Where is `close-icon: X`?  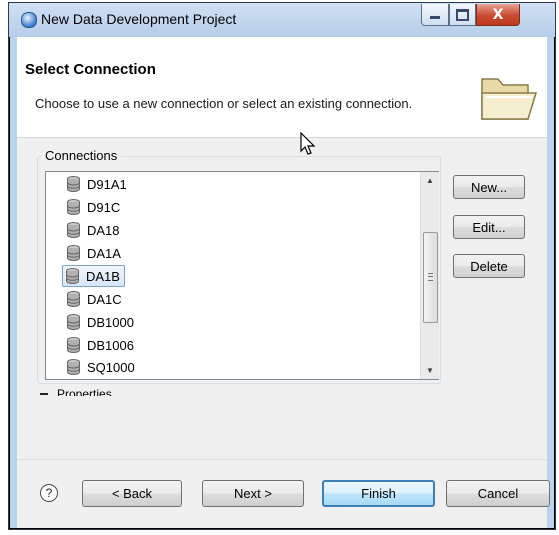
close-icon: X is located at coordinates (498, 14).